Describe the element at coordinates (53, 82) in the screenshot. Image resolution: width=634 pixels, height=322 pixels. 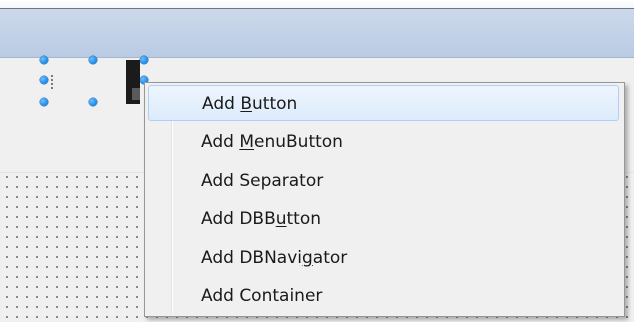
I see `grip-icon` at that location.